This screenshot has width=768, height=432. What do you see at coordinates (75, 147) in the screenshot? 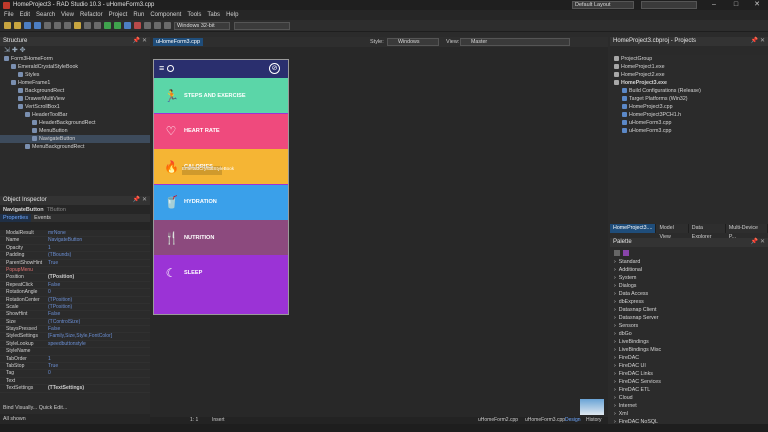
I see `tree-node: MenuBackgroundRect` at bounding box center [75, 147].